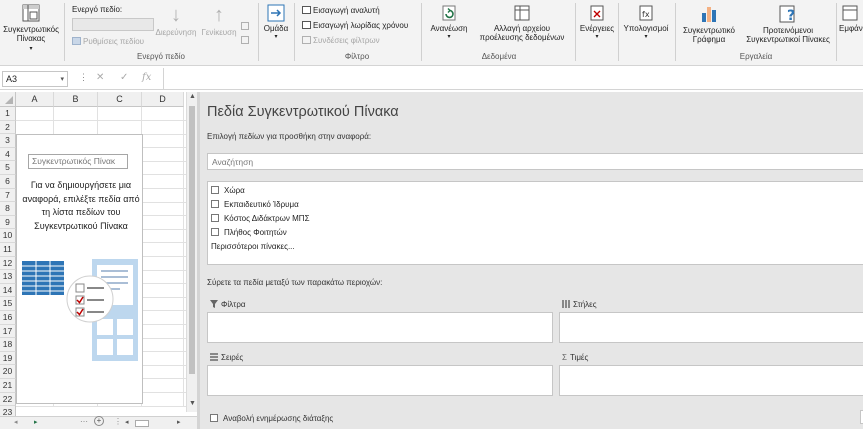 Image resolution: width=863 pixels, height=429 pixels. I want to click on actions-button: Ενέργειες ▾, so click(597, 23).